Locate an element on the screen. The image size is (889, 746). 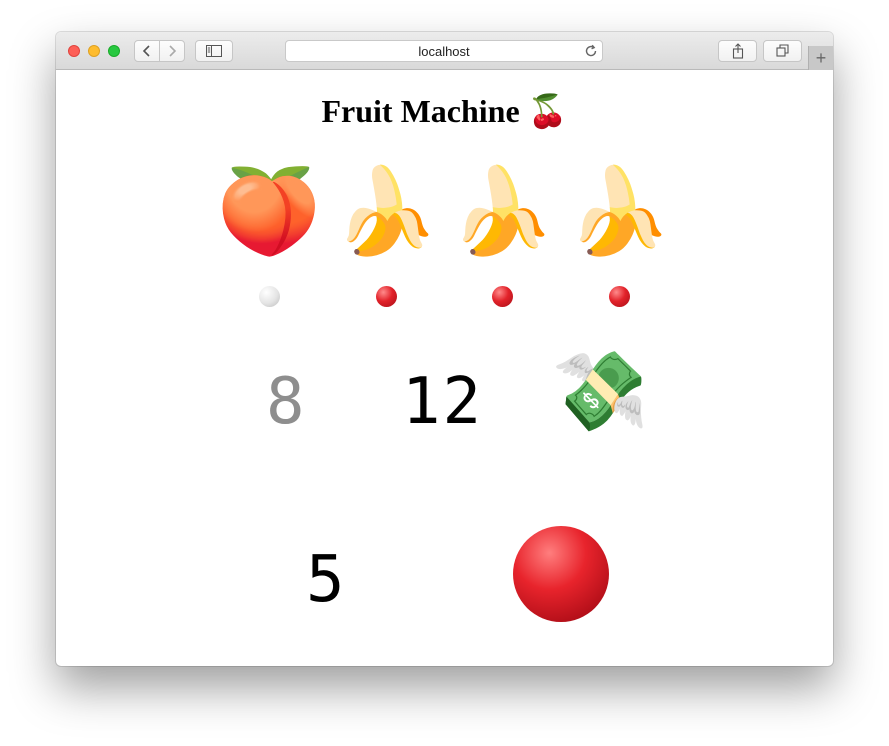
reel-2: 🍌 is located at coordinates (386, 211).